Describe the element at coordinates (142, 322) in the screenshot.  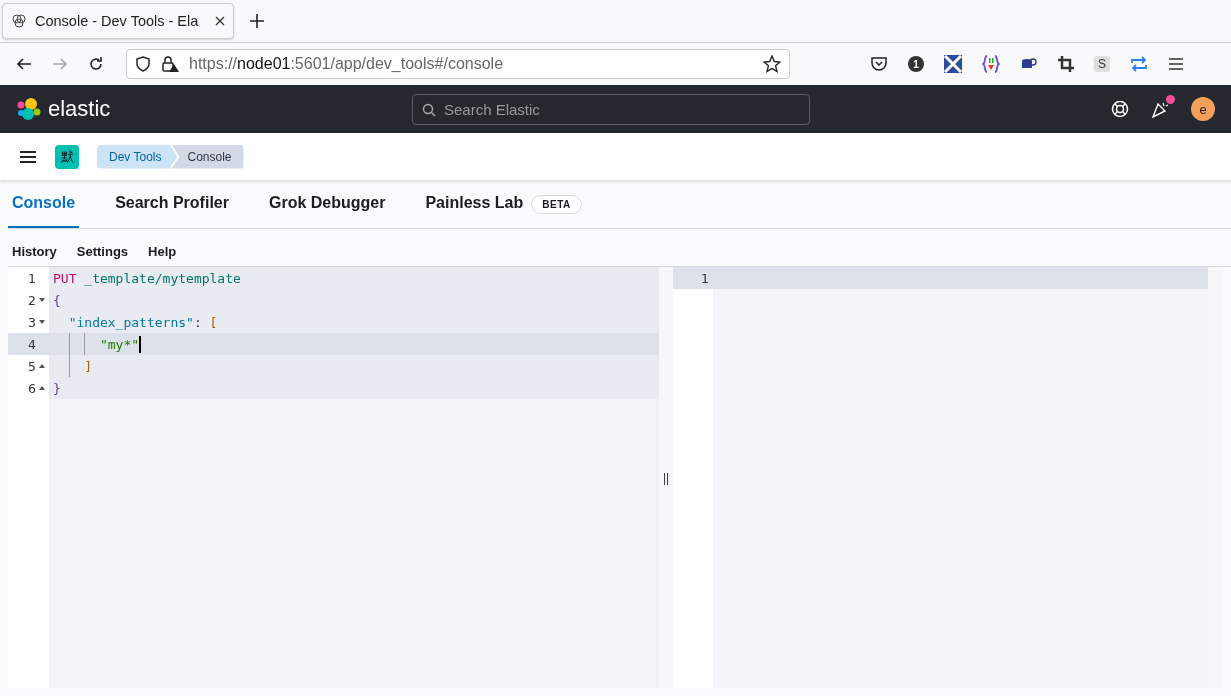
I see `code-line: "index_patterns": [` at that location.